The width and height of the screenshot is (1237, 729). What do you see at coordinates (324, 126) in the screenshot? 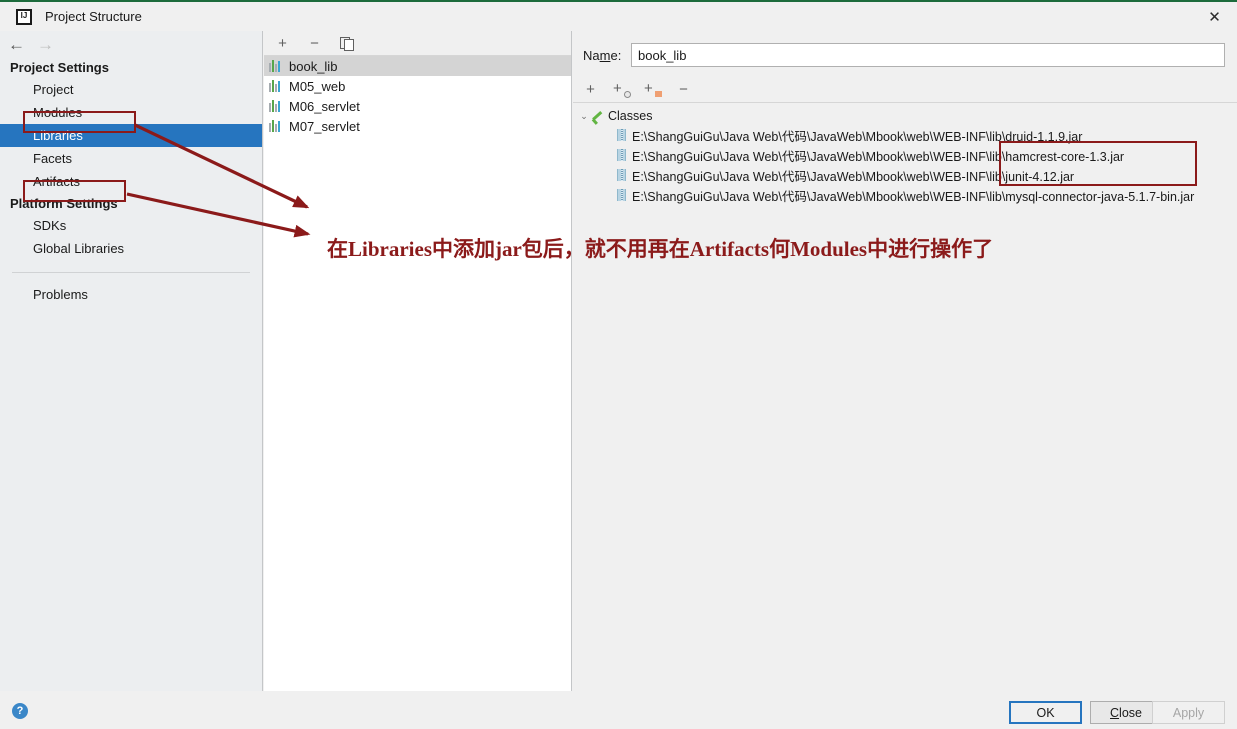
I see `library-name: M07_servlet` at bounding box center [324, 126].